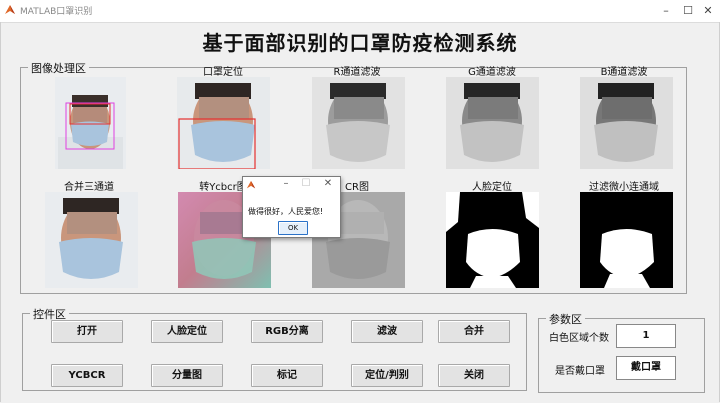 The height and width of the screenshot is (403, 720). What do you see at coordinates (688, 11) in the screenshot?
I see `maximize-button: ☐` at bounding box center [688, 11].